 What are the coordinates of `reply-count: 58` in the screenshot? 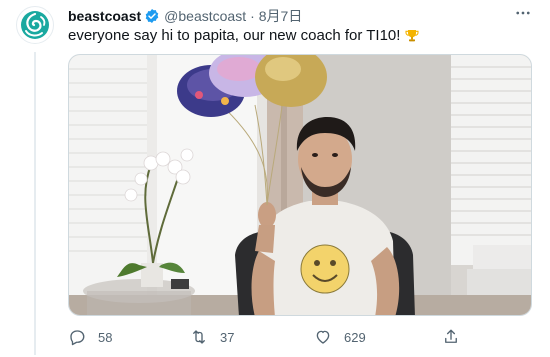 It's located at (105, 337).